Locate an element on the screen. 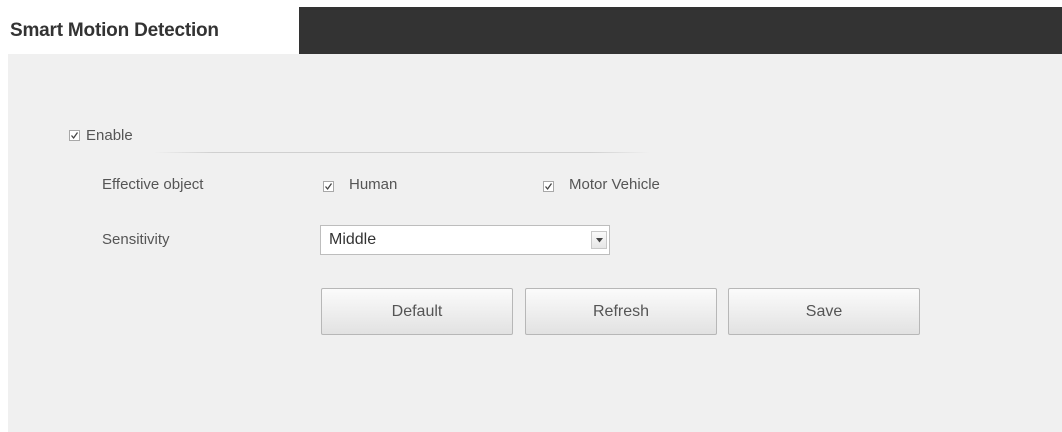 This screenshot has height=432, width=1062. save-button: Save is located at coordinates (824, 311).